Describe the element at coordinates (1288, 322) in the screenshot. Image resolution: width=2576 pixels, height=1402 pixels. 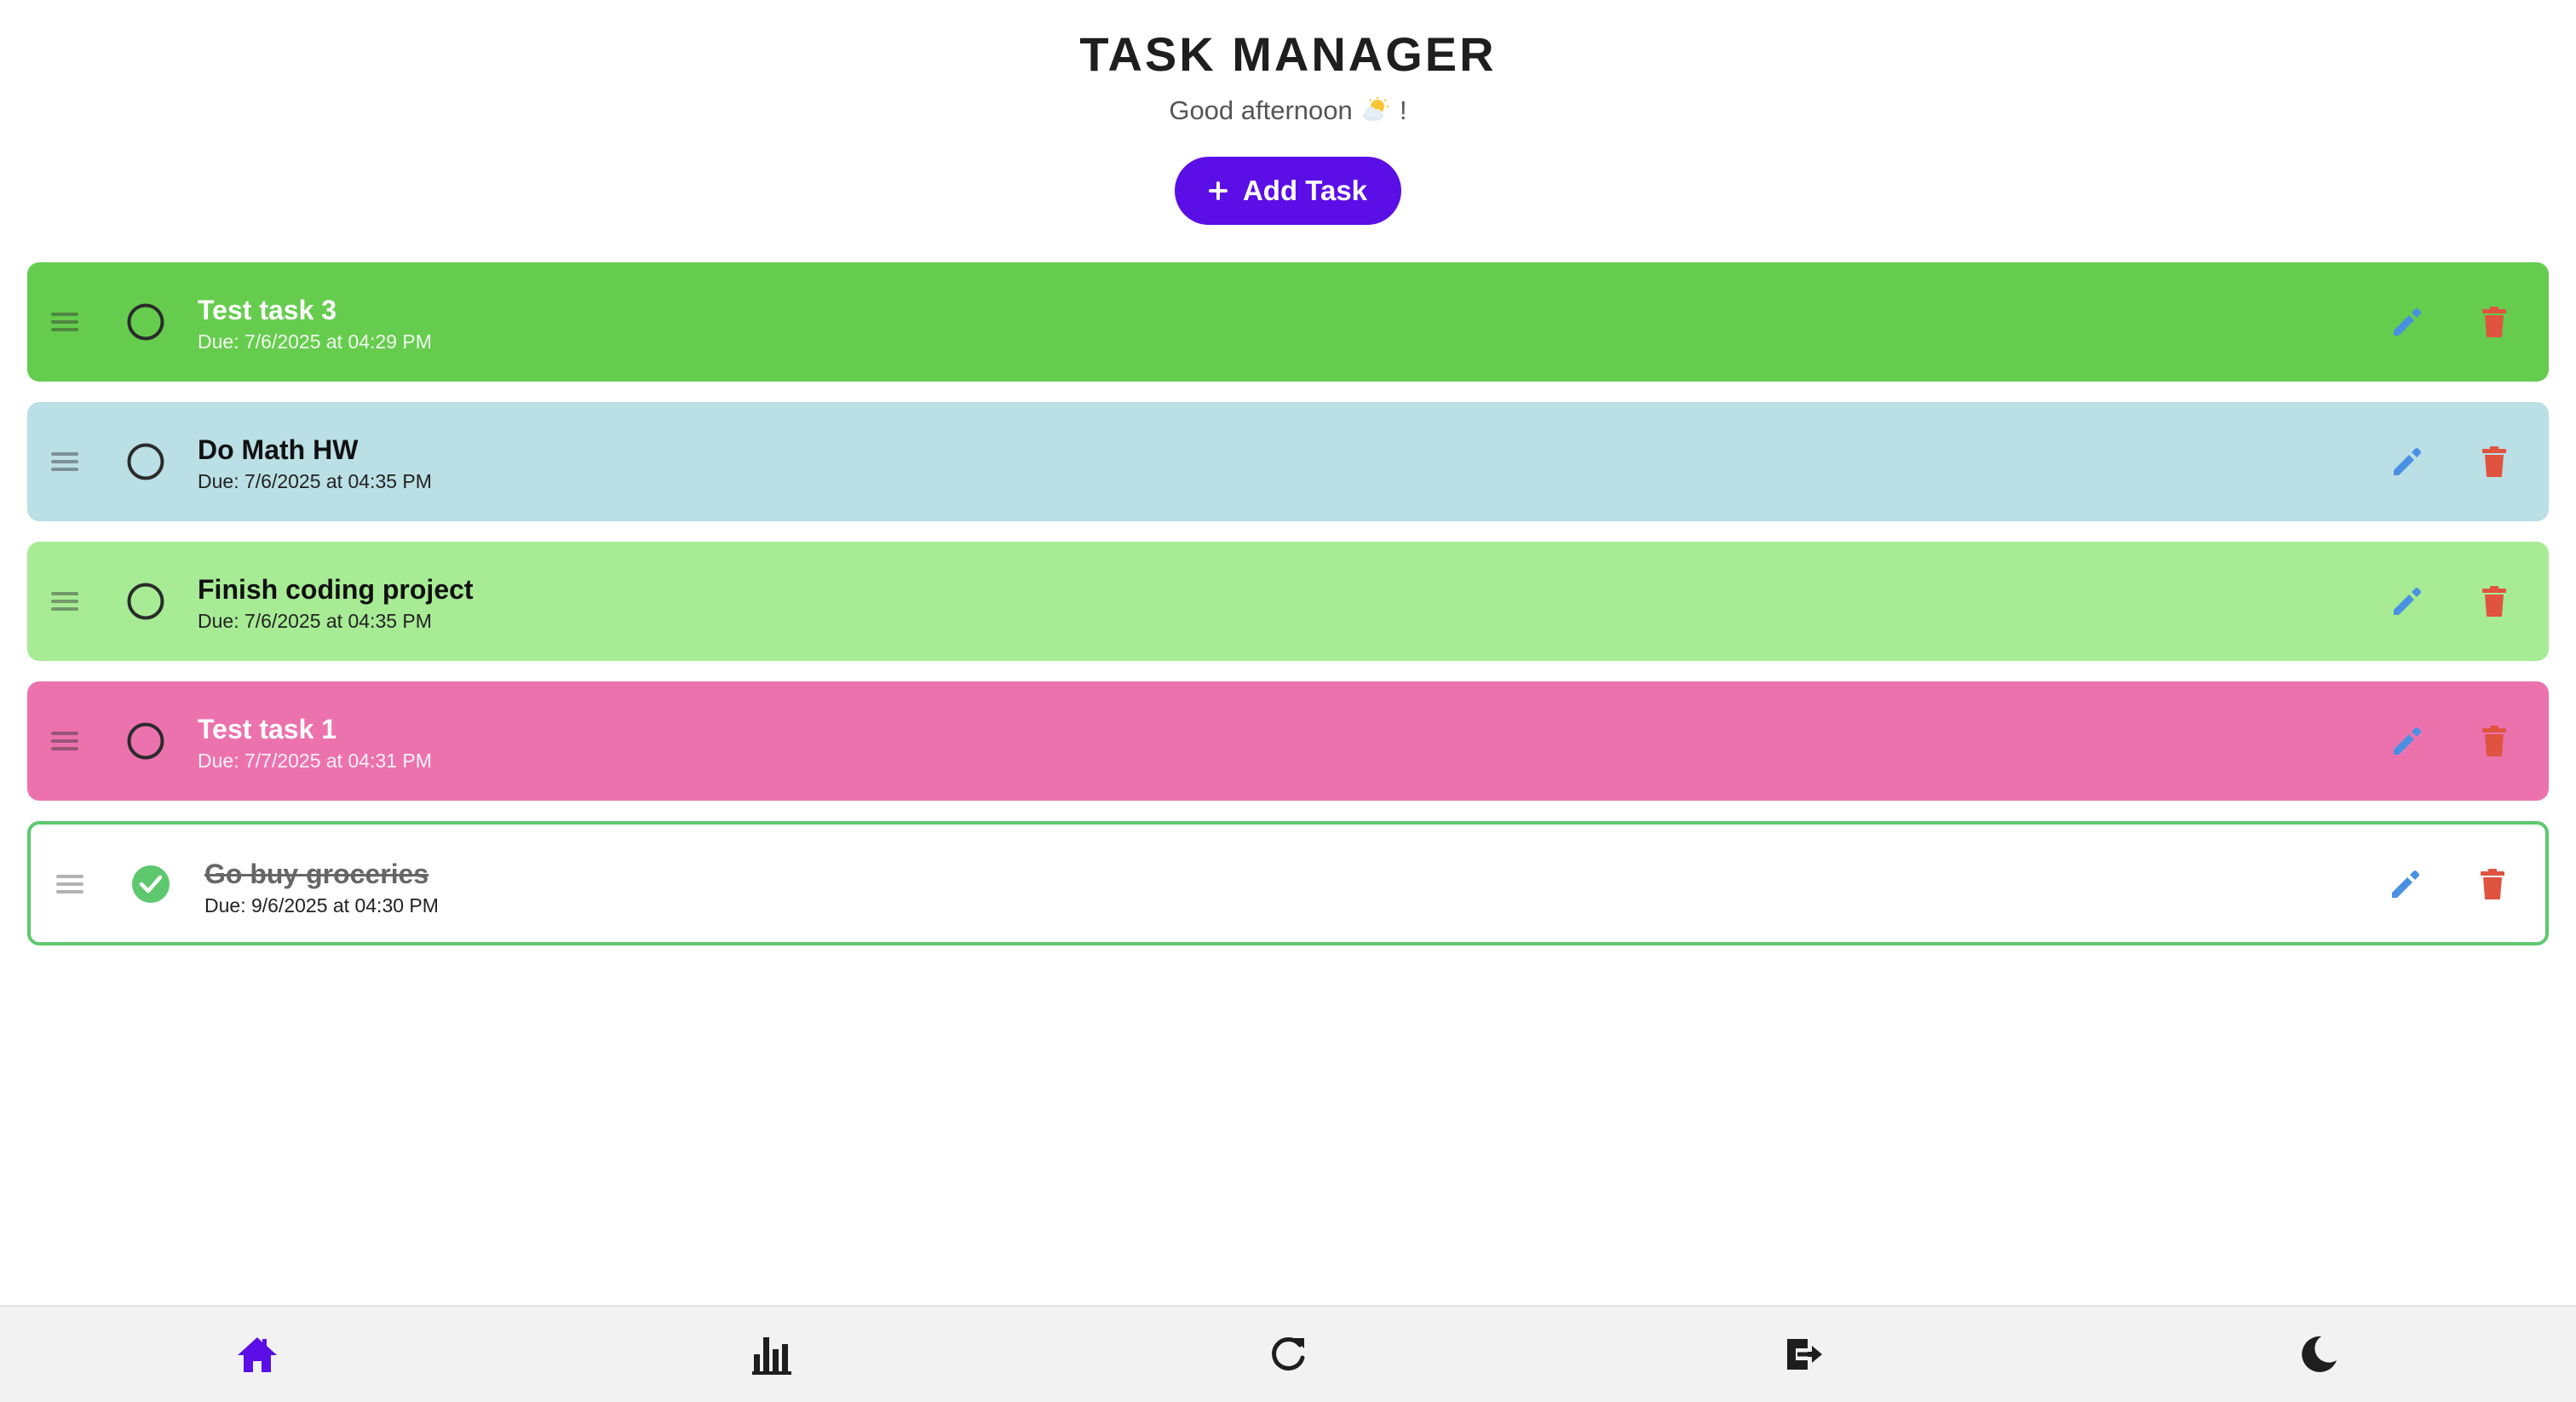
I see `task-row: Test task 3 Due: 7/6/2025 at 04:29 PM` at that location.